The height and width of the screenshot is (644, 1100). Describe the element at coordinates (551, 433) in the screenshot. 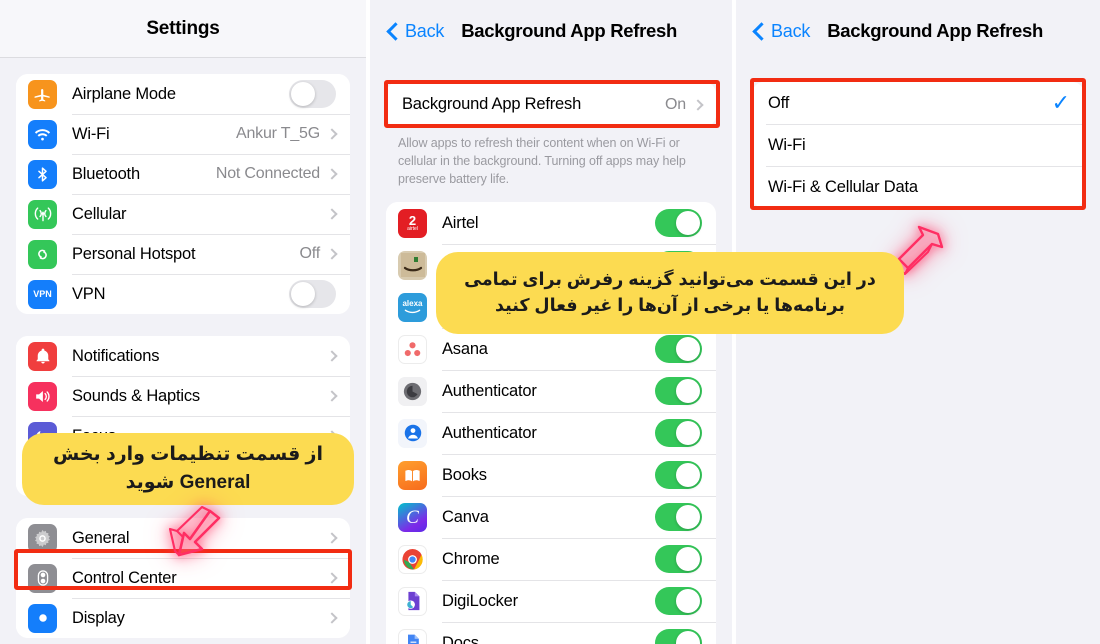

I see `app-row-authenticator: Authenticator` at that location.